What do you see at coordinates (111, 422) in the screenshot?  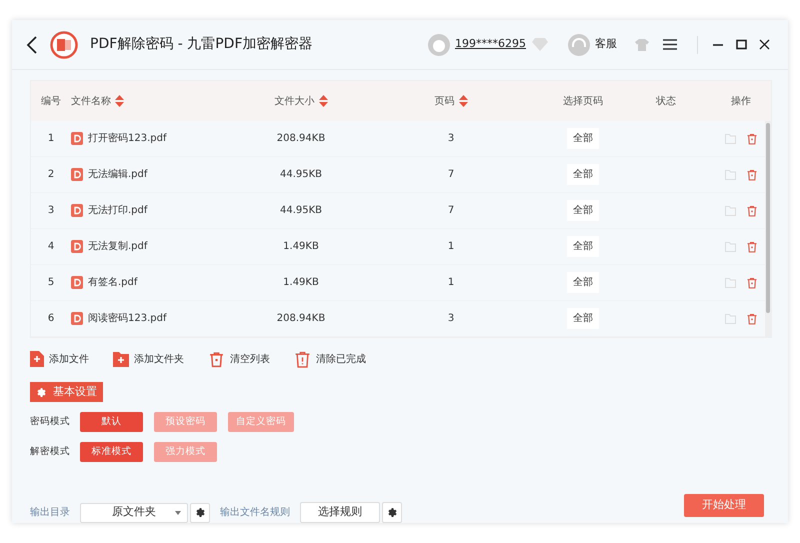 I see `mode-option: 默认` at bounding box center [111, 422].